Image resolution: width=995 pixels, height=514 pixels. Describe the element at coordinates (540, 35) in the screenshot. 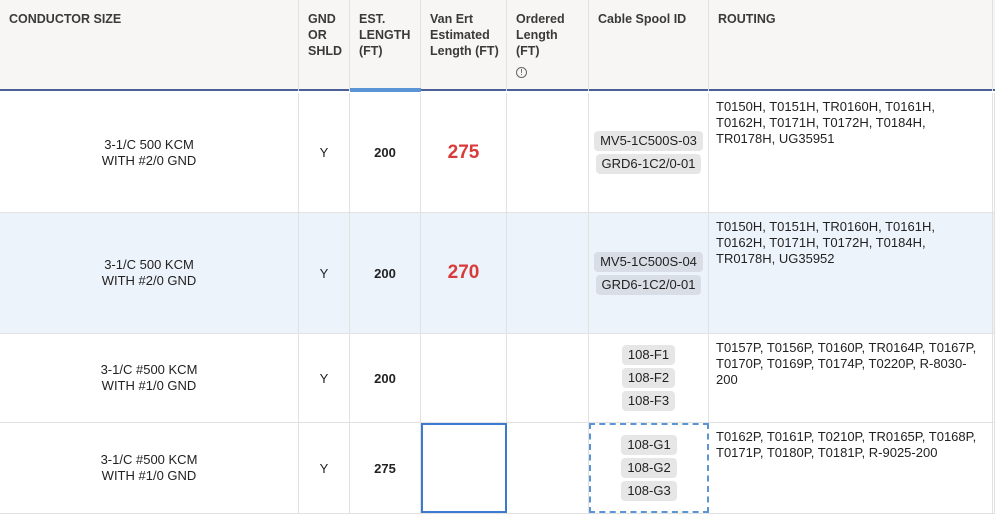

I see `header-ordered-label: Ordered Length (FT)` at that location.